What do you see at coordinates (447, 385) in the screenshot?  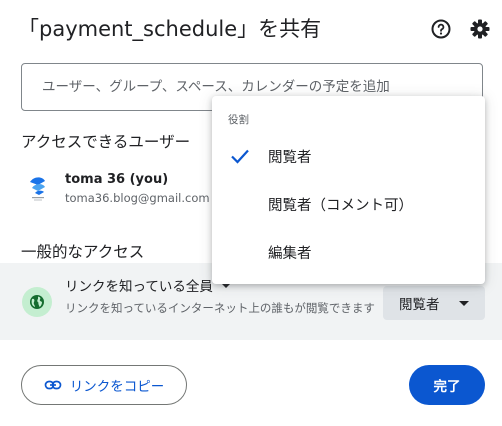 I see `done-button: 完了` at bounding box center [447, 385].